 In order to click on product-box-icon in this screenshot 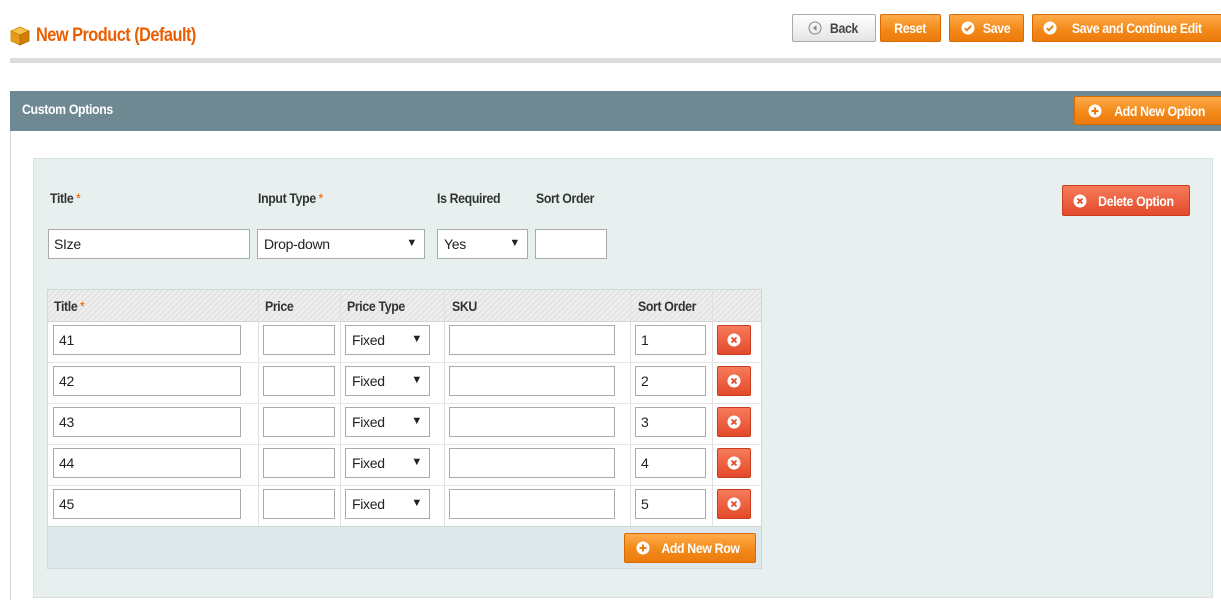, I will do `click(20, 36)`.